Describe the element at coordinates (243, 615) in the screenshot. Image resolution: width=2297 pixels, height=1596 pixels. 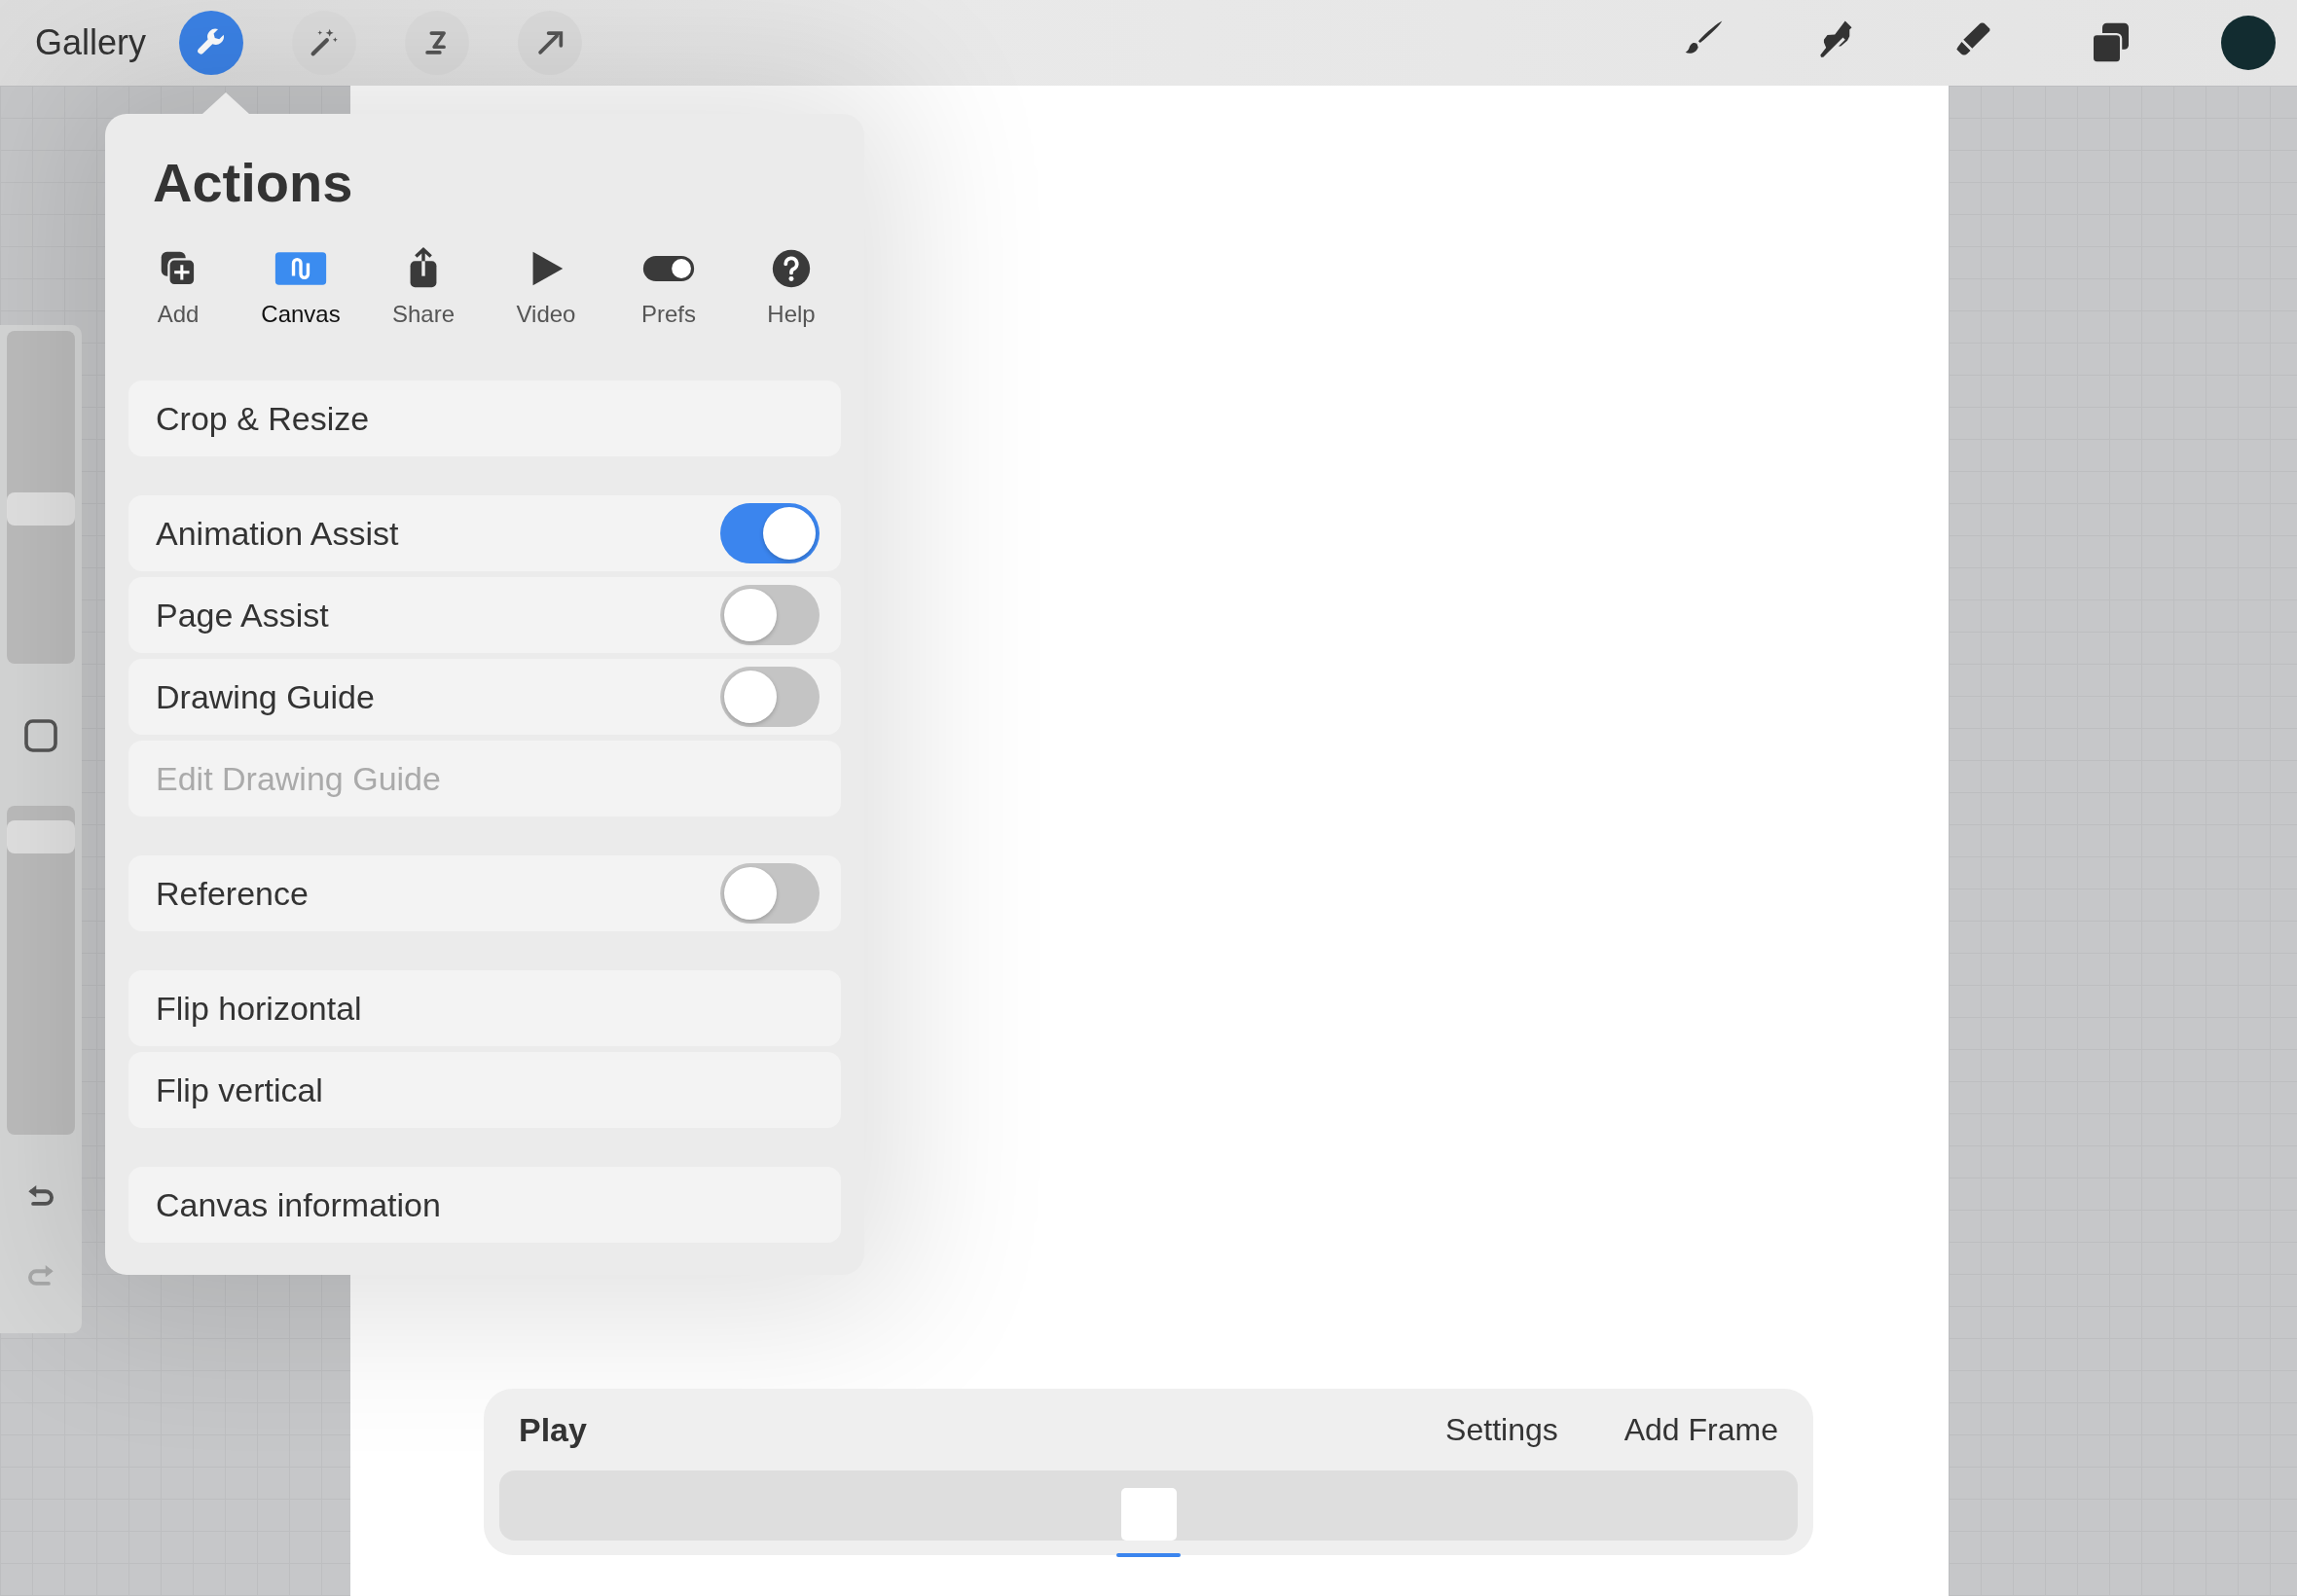
I see `setting-label: Page Assist` at that location.